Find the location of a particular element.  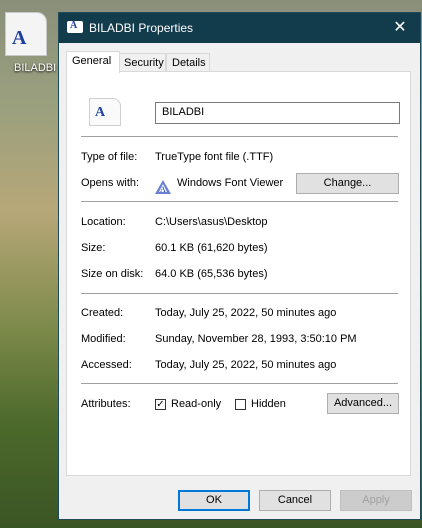

size-on-disk-label: Size on disk: is located at coordinates (112, 274).